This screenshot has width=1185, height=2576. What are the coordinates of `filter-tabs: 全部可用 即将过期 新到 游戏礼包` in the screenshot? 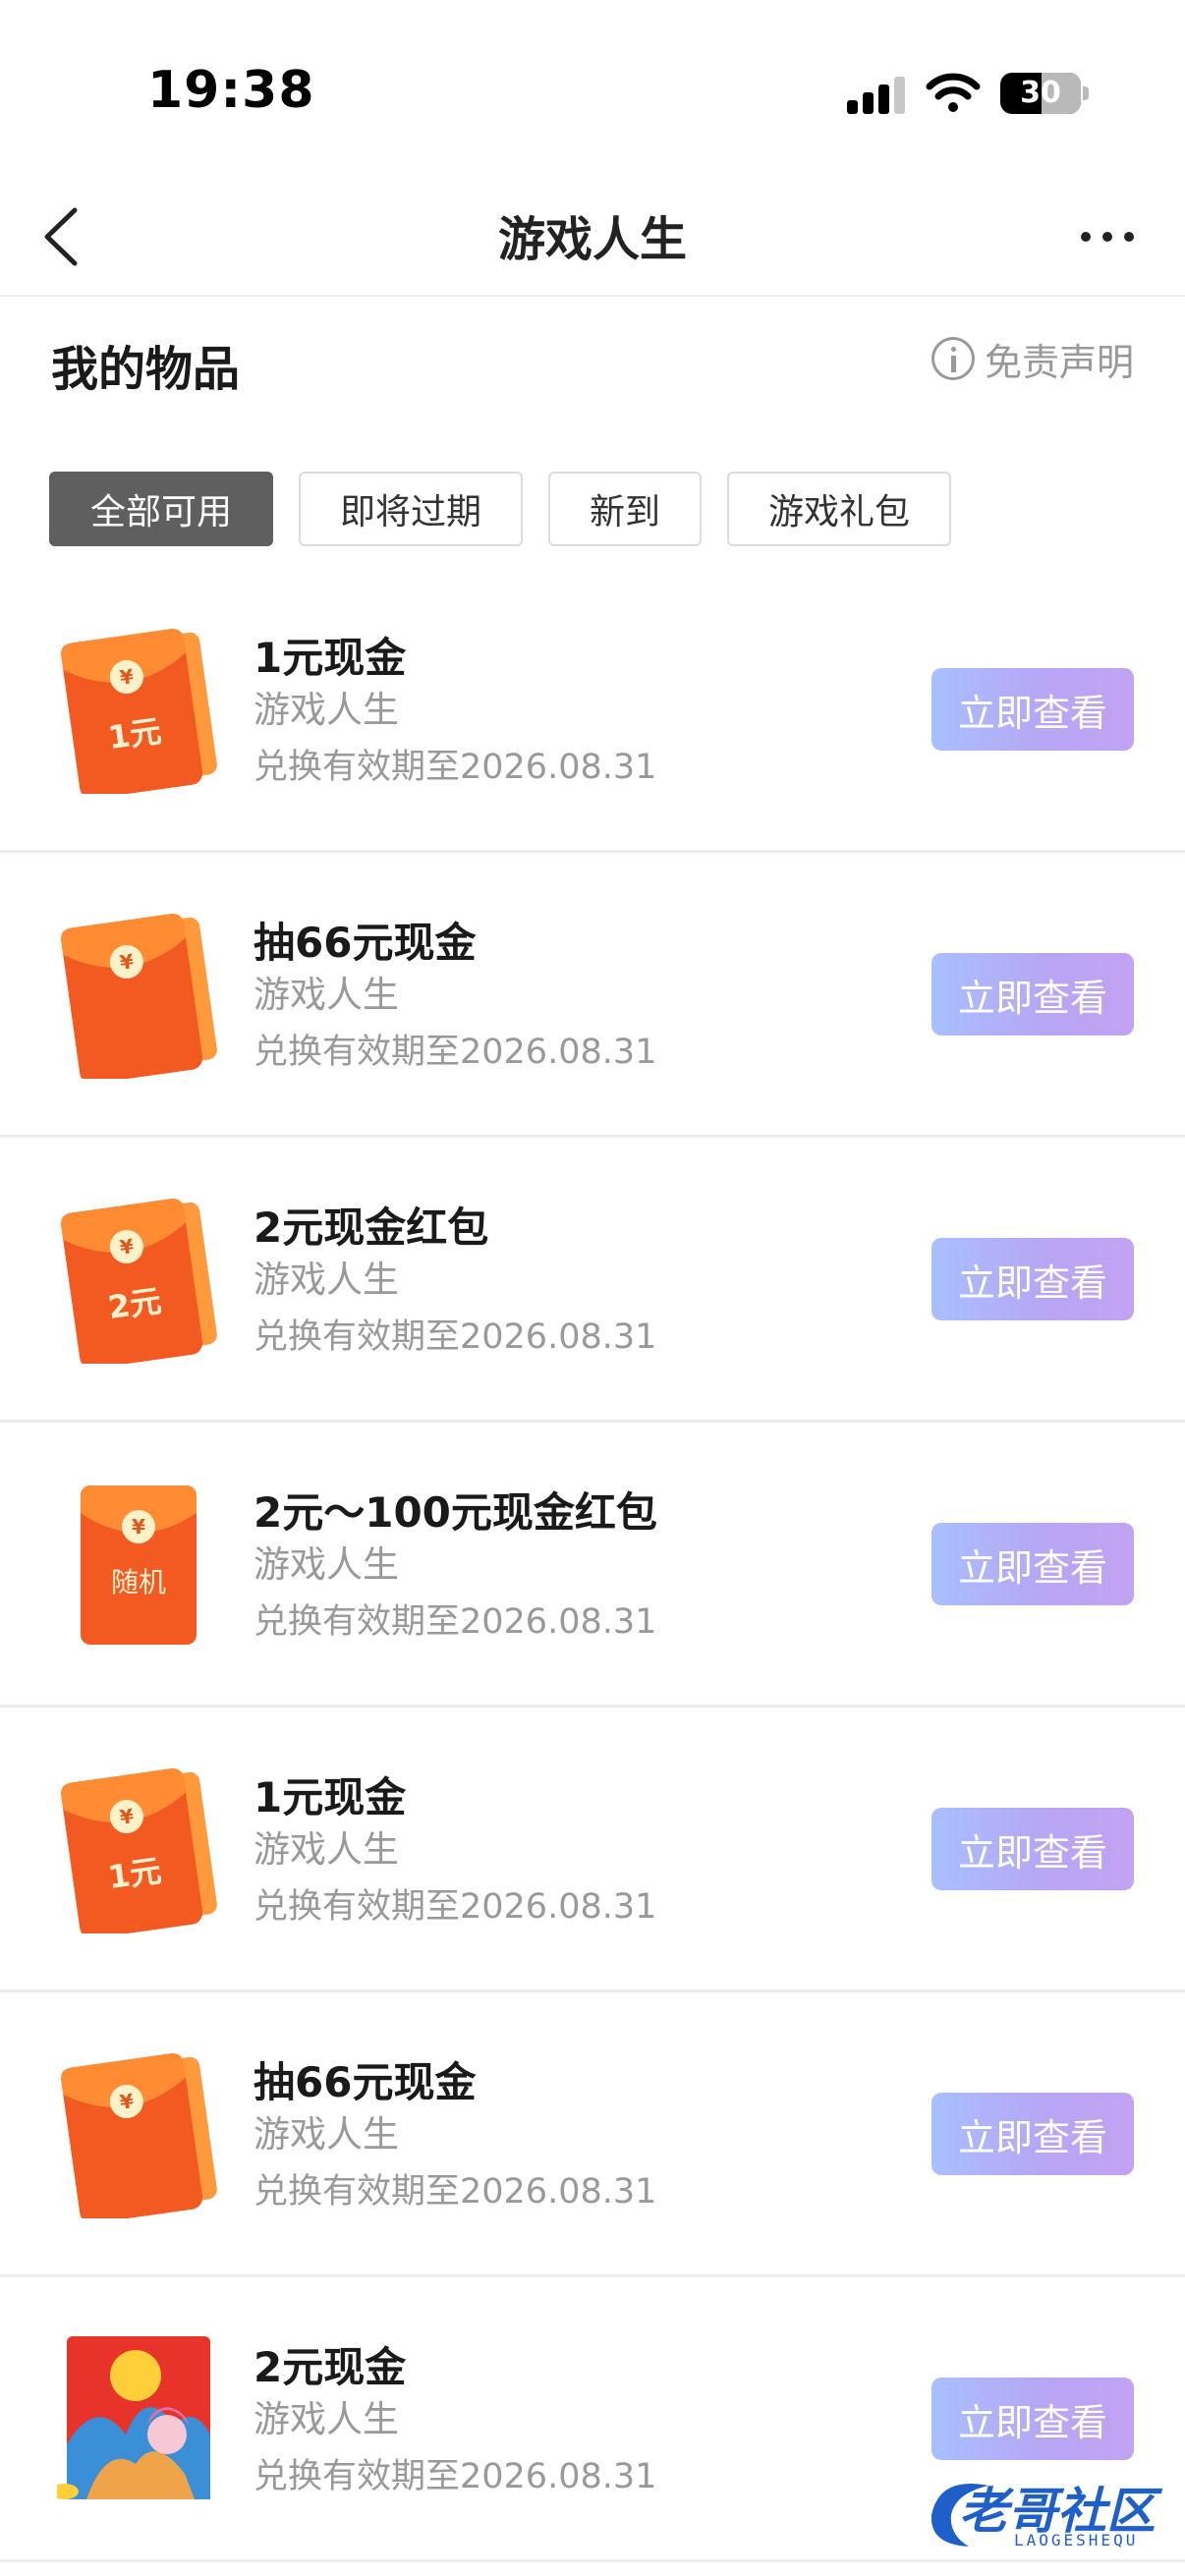 It's located at (501, 509).